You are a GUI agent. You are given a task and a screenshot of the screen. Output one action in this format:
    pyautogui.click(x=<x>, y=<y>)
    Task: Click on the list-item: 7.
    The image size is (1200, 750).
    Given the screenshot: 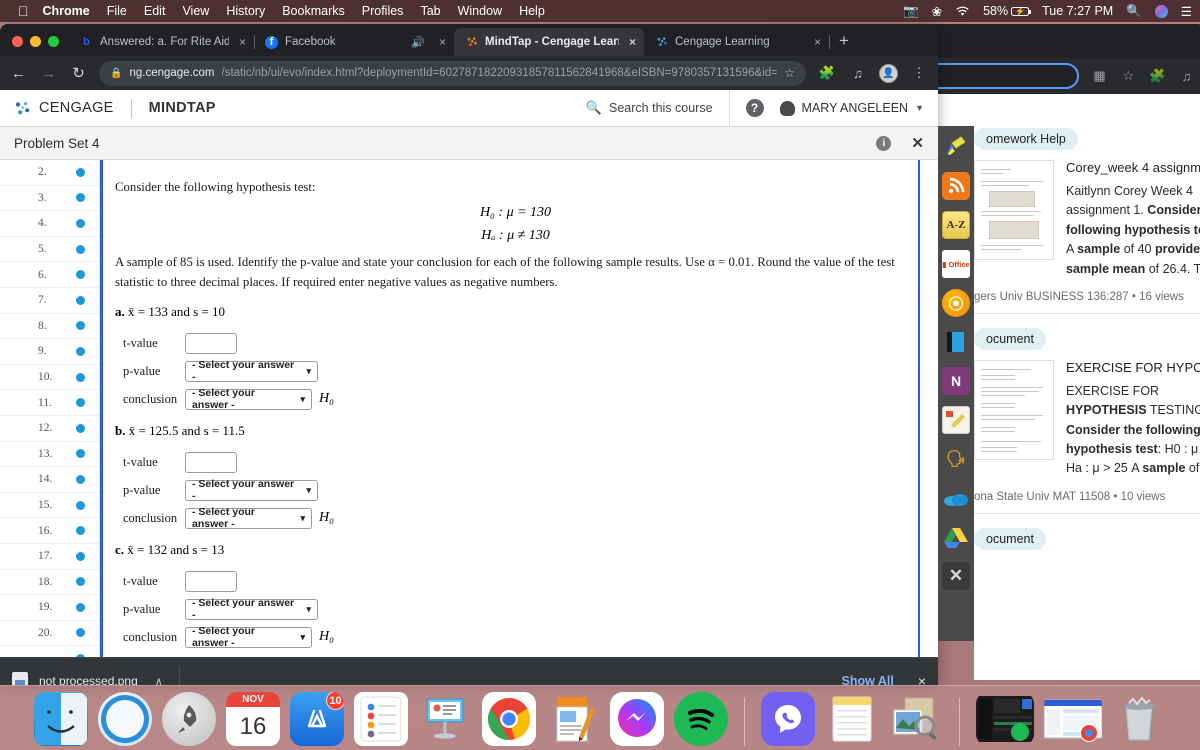 What is the action you would take?
    pyautogui.click(x=49, y=301)
    